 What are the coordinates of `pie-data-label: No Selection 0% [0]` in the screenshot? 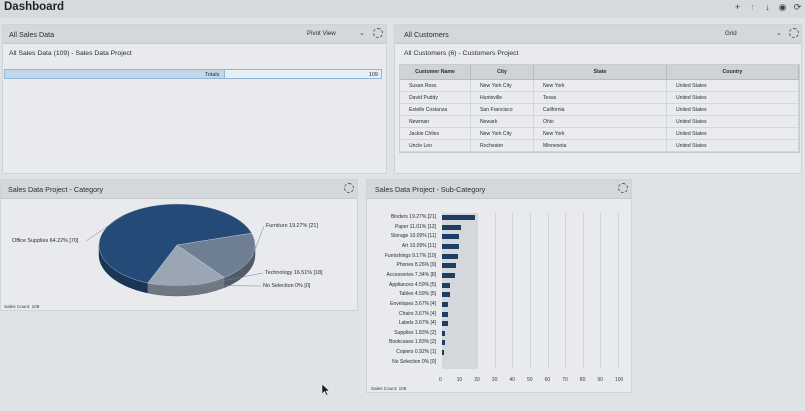 It's located at (287, 286).